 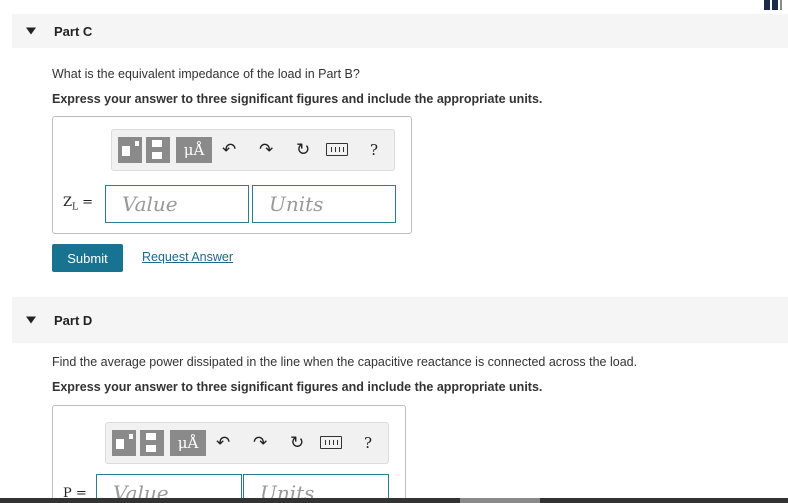 What do you see at coordinates (177, 204) in the screenshot?
I see `value-input: Value` at bounding box center [177, 204].